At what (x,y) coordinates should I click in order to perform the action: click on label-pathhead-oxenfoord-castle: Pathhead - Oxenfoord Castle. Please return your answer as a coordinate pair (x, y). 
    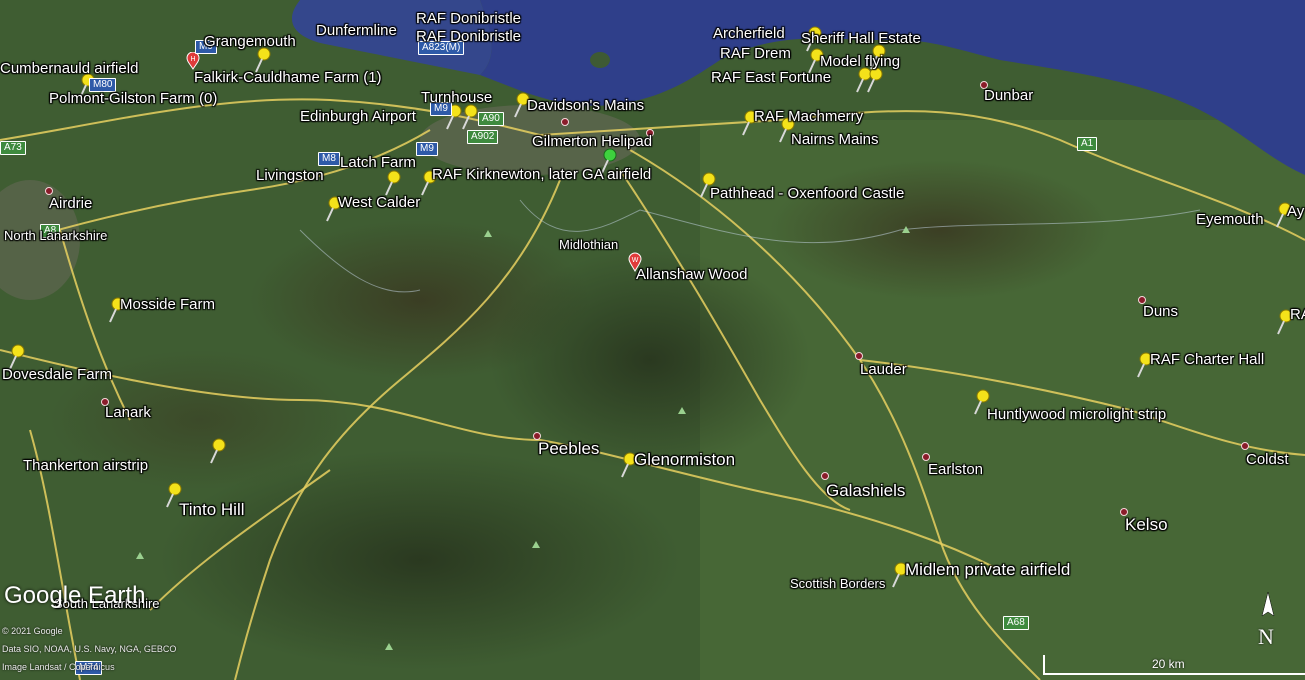
    Looking at the image, I should click on (807, 193).